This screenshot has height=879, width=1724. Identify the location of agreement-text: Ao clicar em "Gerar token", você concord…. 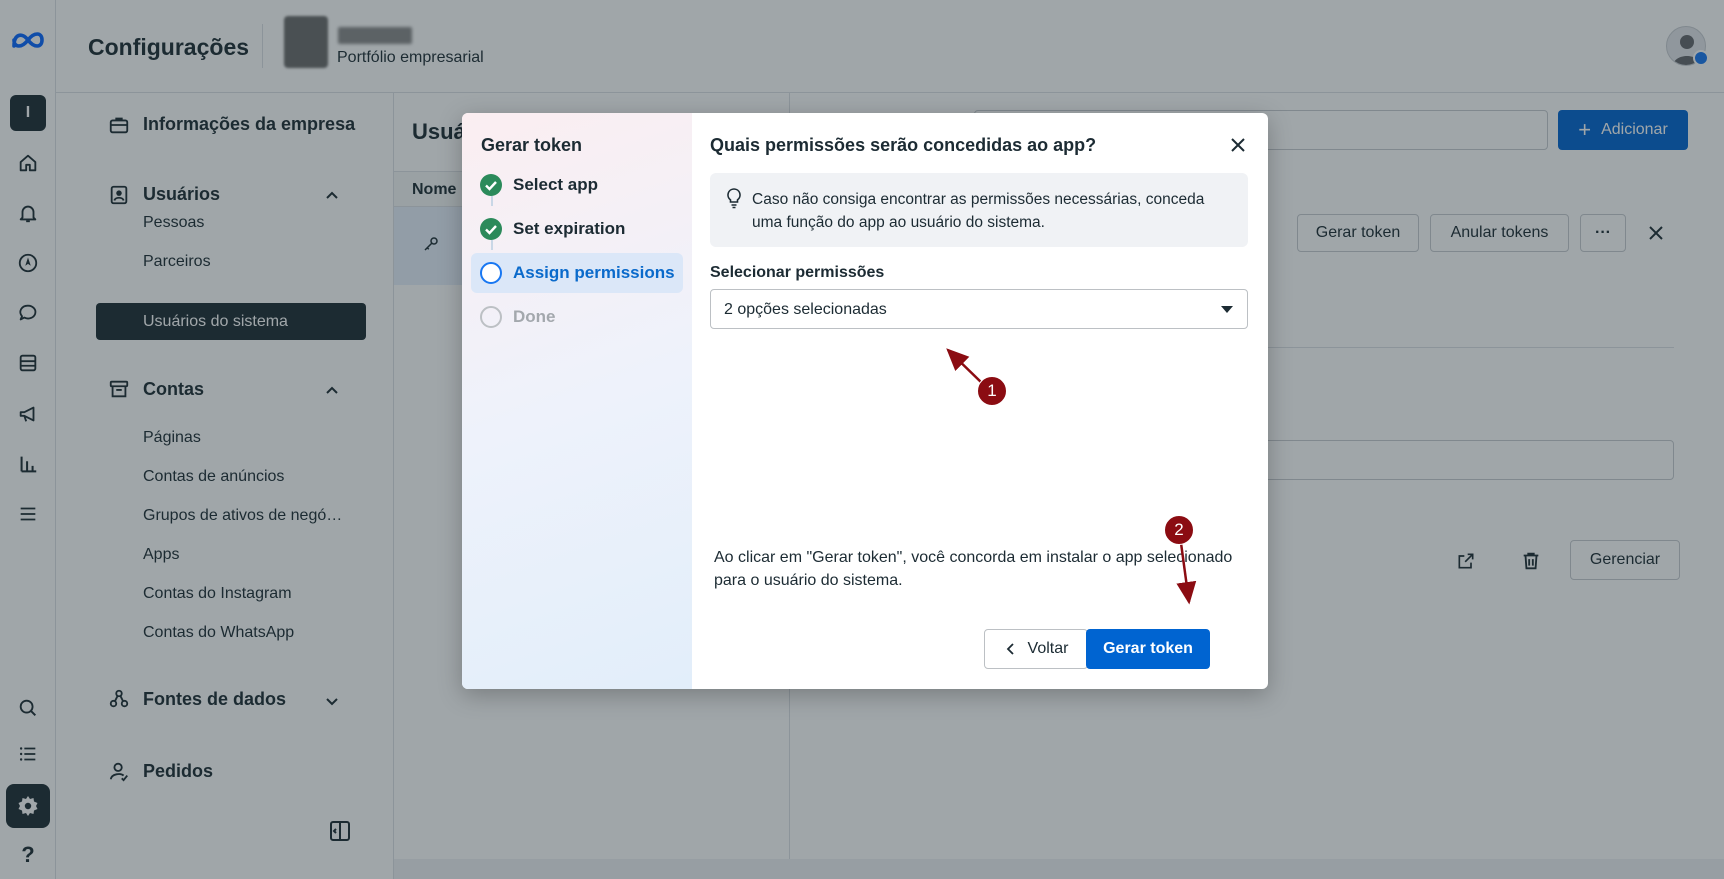
(973, 569).